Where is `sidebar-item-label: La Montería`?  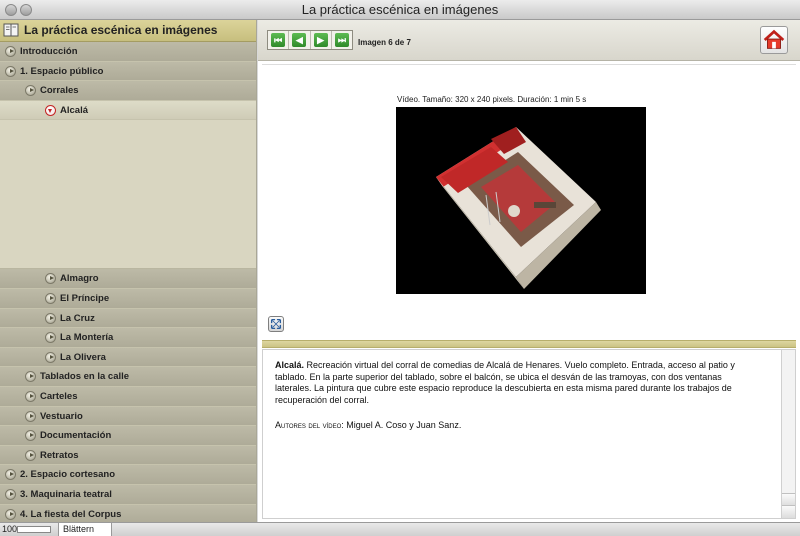
sidebar-item-label: La Montería is located at coordinates (87, 338).